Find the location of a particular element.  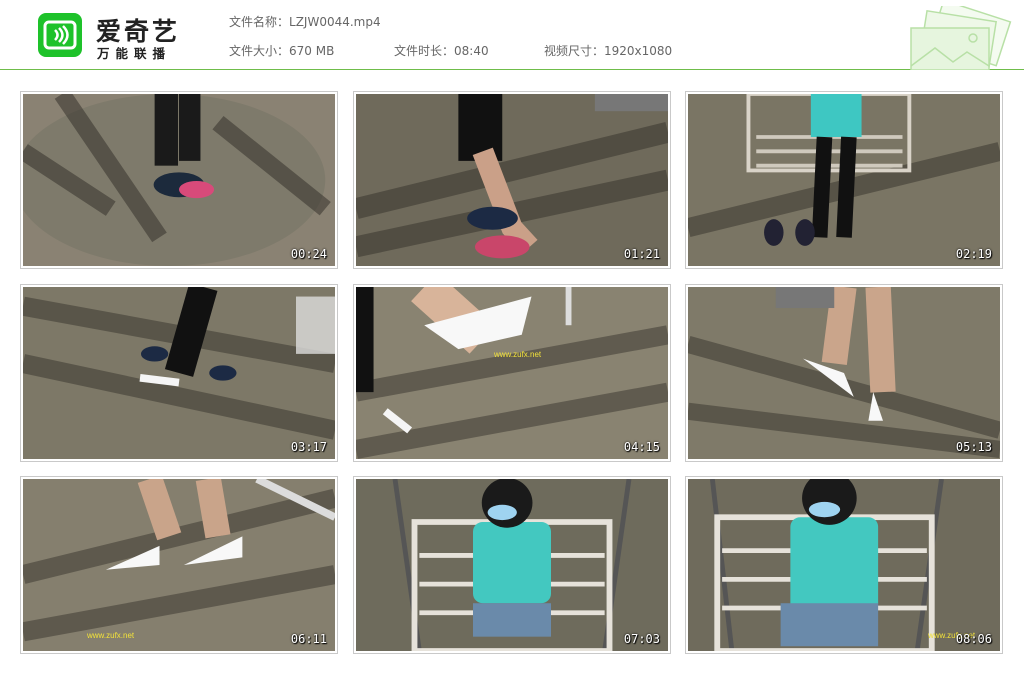

thumbnail-frame-image: www.zufx.net 08:06 is located at coordinates (844, 565).